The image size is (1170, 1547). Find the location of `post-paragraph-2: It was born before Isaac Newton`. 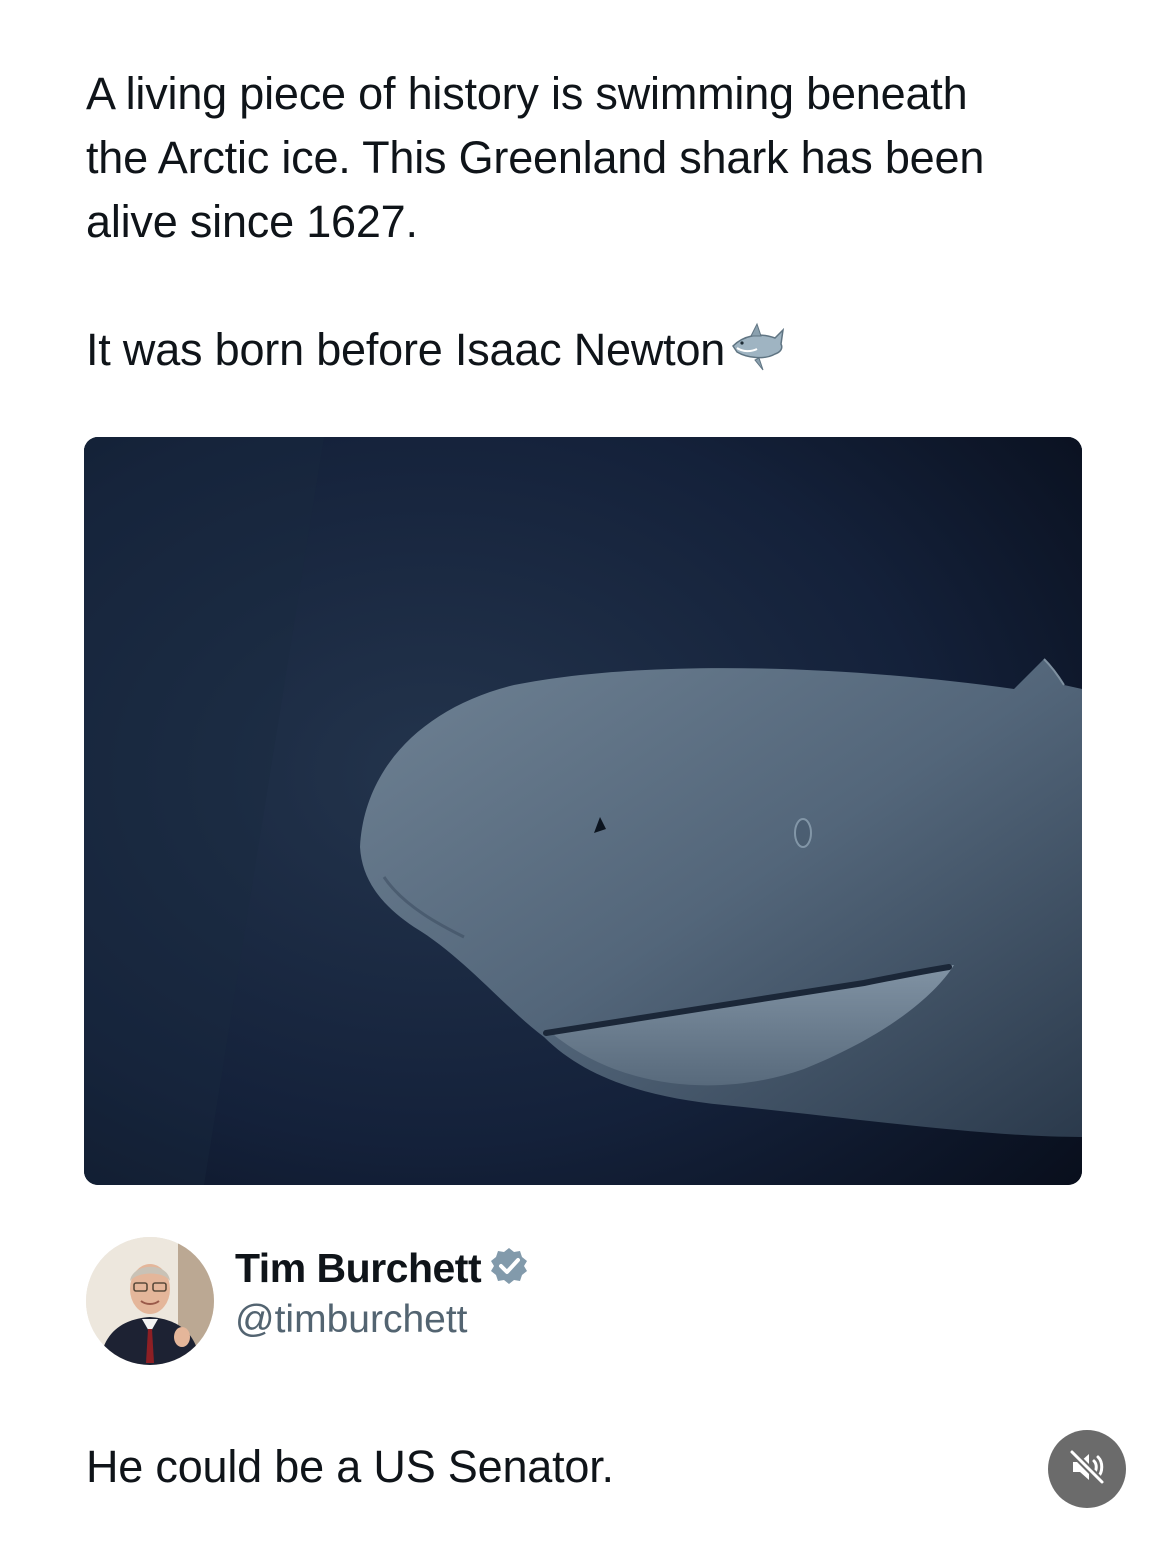

post-paragraph-2: It was born before Isaac Newton is located at coordinates (406, 349).